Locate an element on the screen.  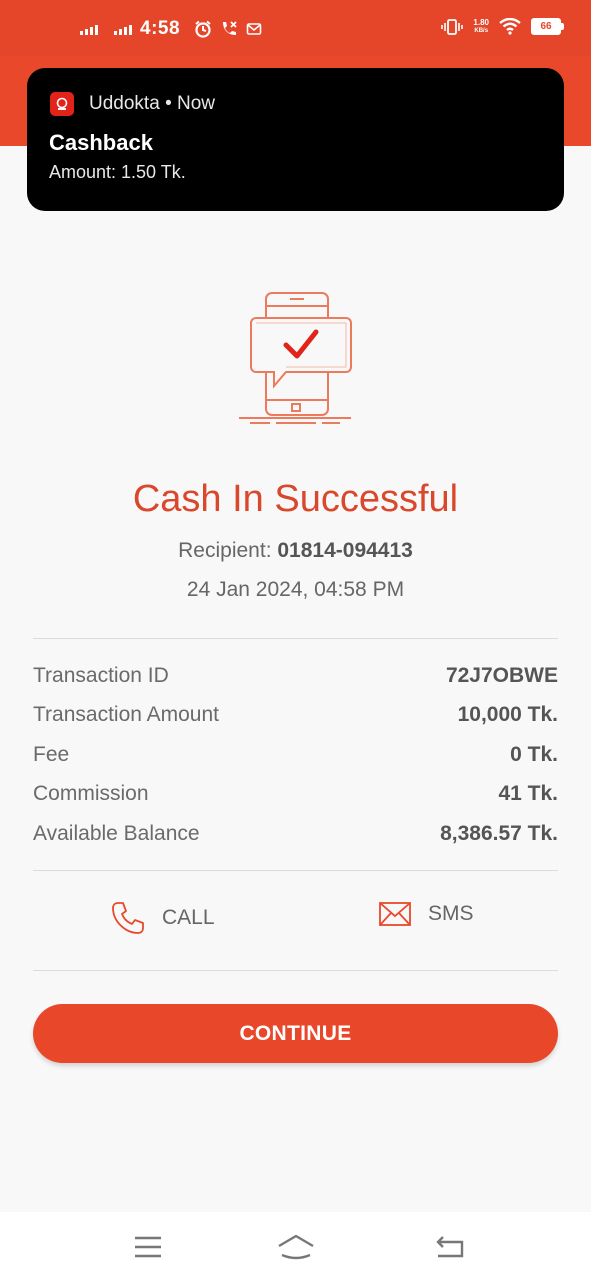
phone-icon is located at coordinates (128, 918).